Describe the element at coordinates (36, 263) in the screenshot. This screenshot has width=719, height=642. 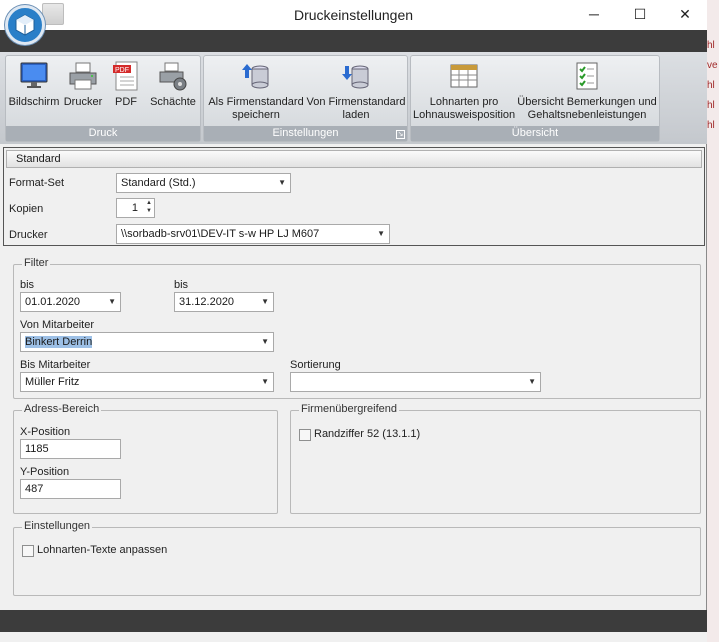
I see `filter-title: Filter` at that location.